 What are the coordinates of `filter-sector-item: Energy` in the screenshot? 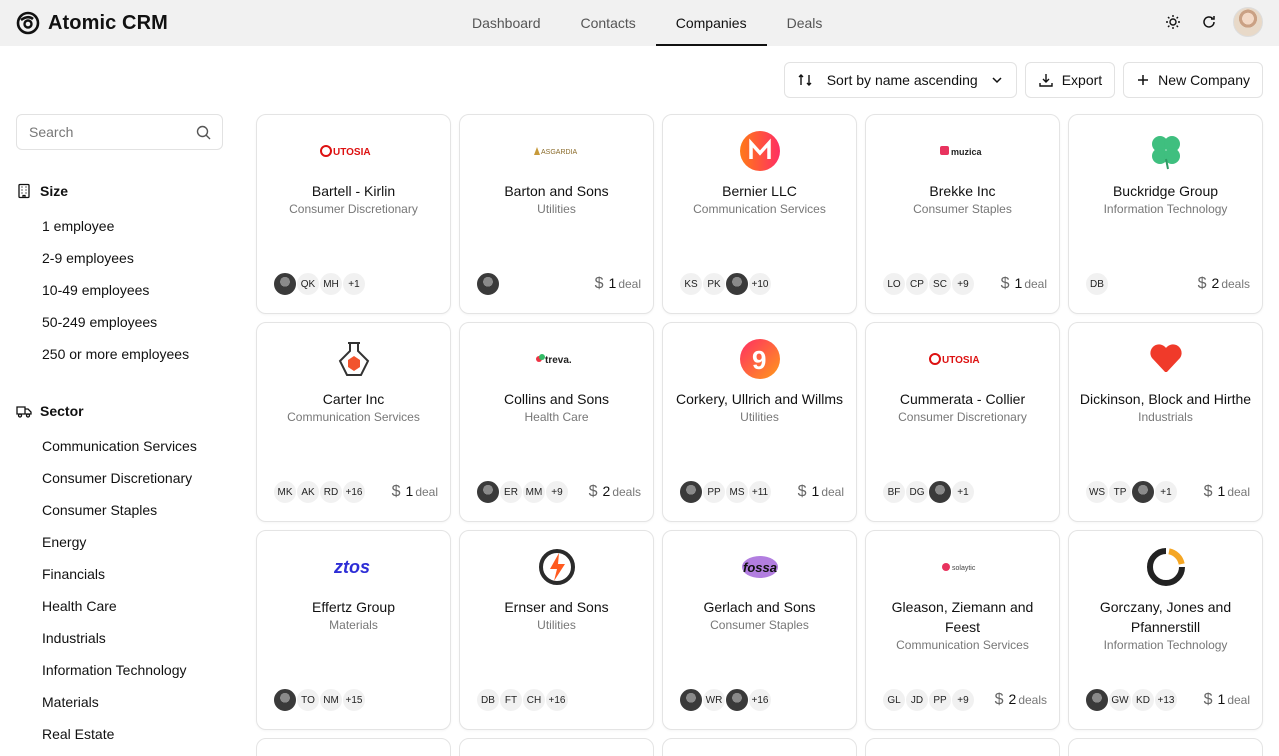 It's located at (119, 542).